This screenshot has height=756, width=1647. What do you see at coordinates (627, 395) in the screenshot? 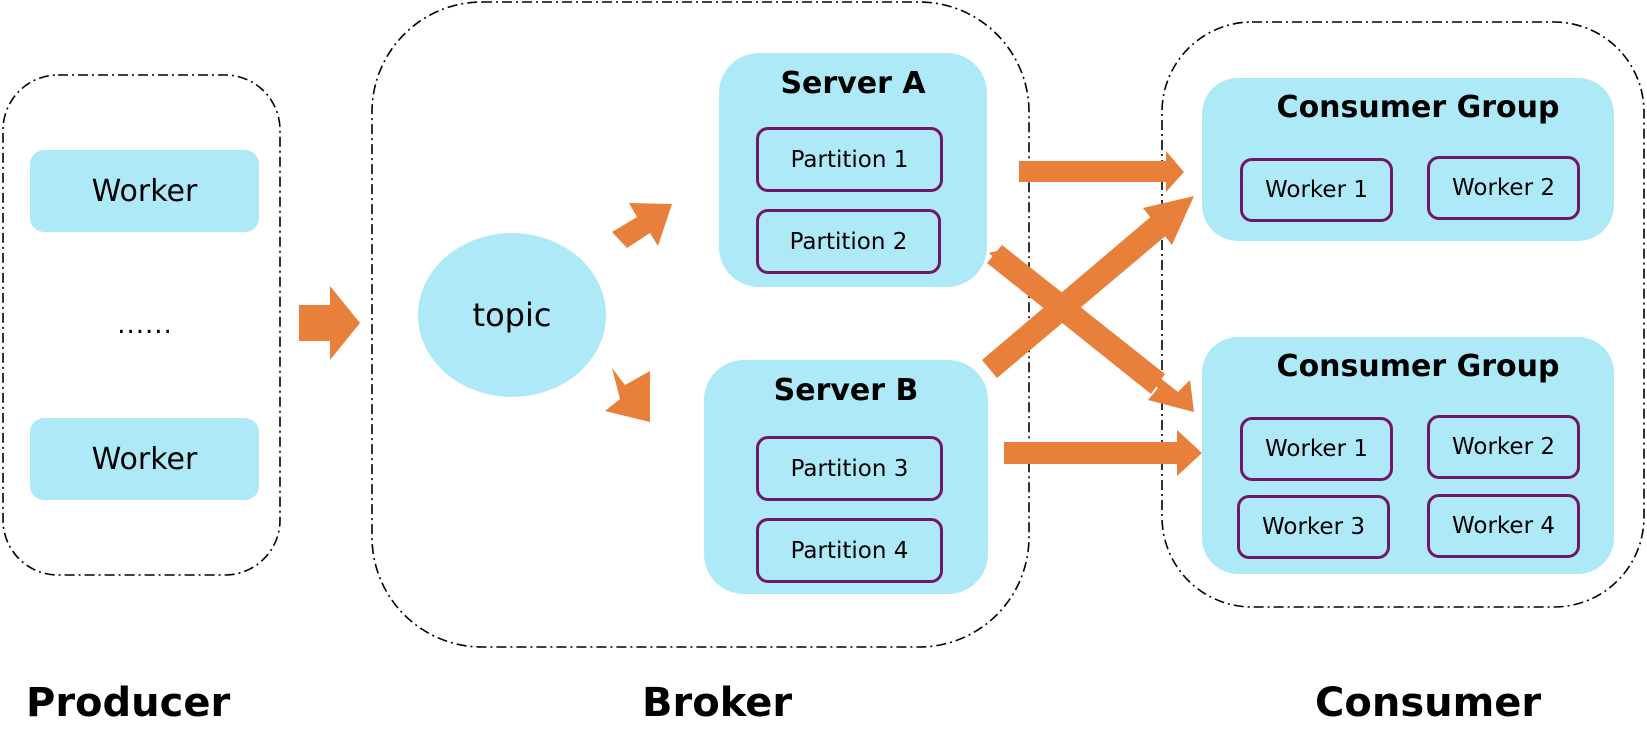
I see `arrow-topic-to-server-b` at bounding box center [627, 395].